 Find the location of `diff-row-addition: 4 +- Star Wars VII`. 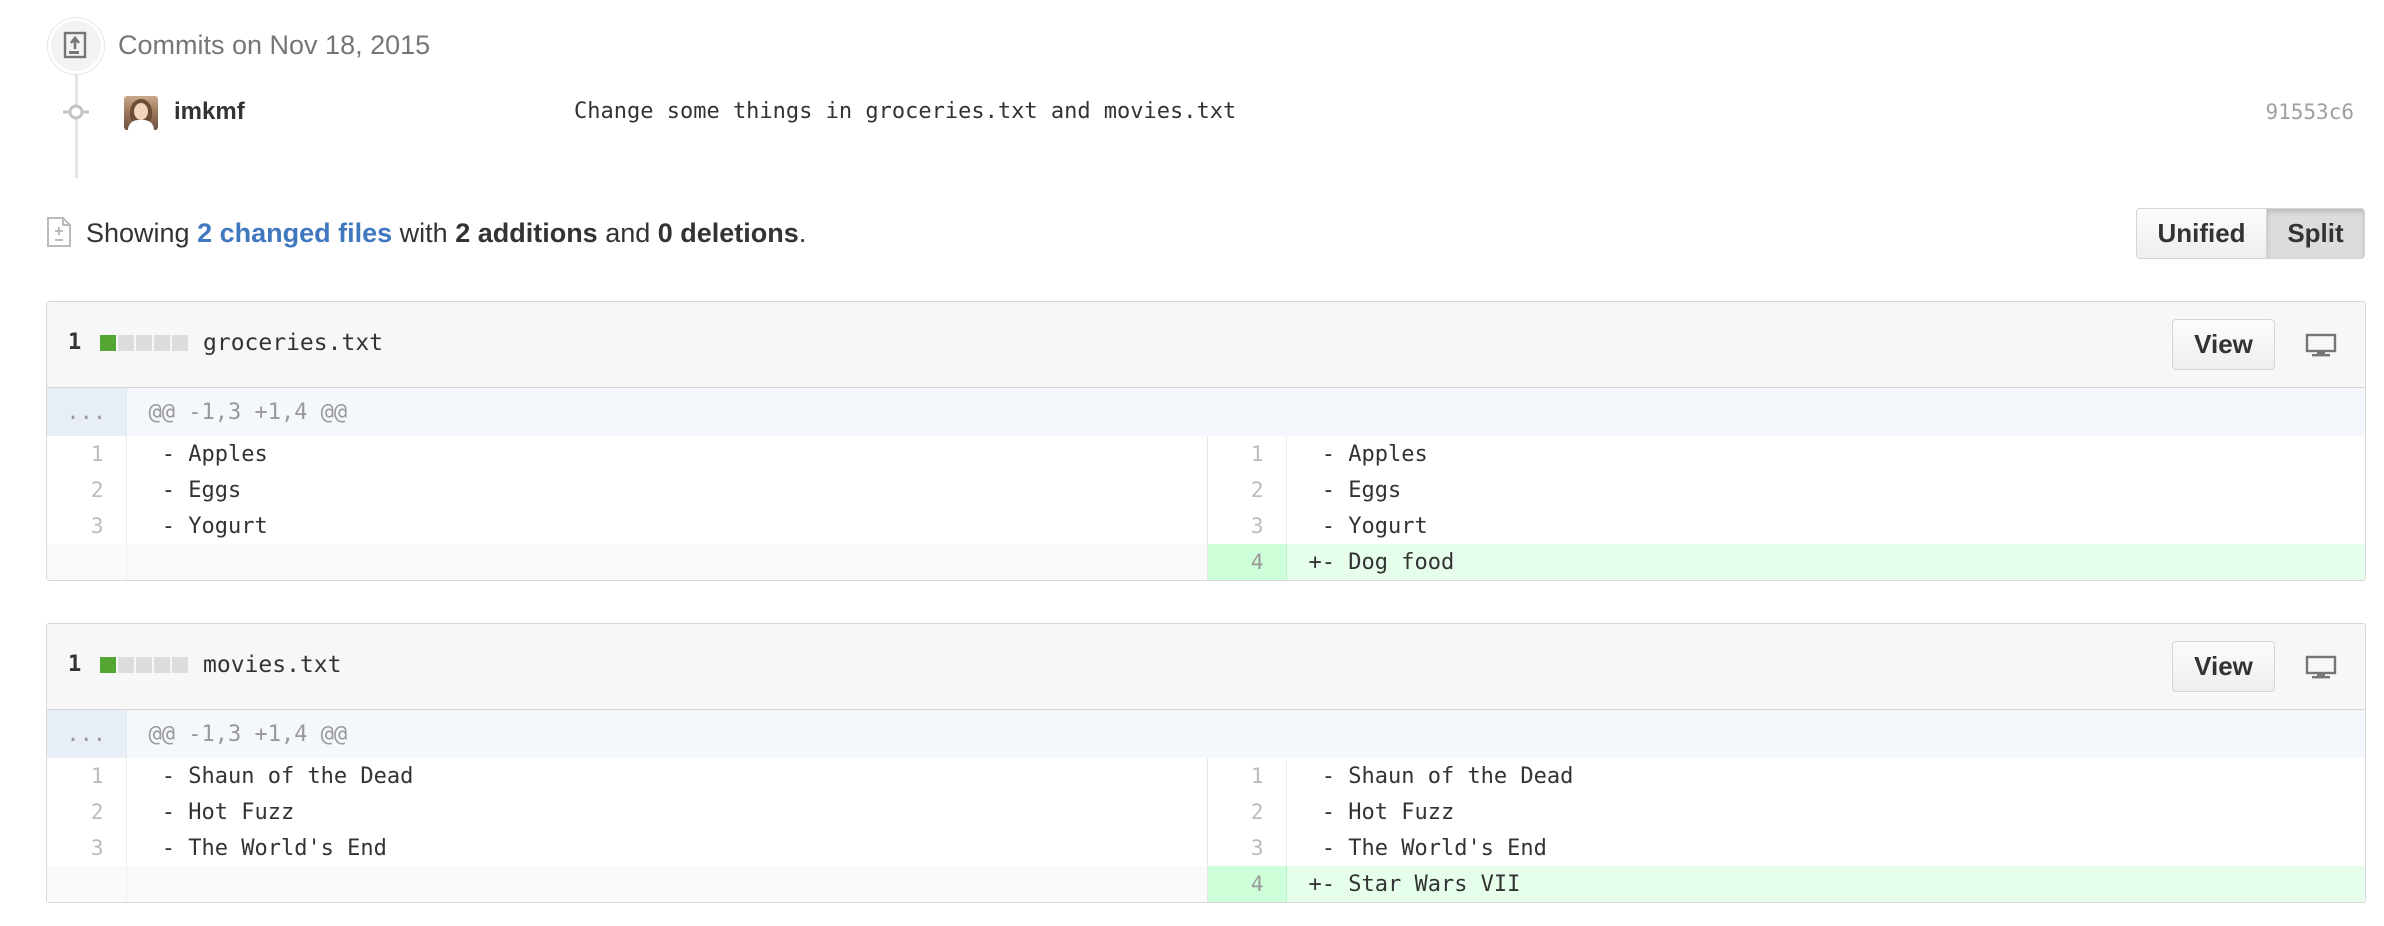

diff-row-addition: 4 +- Star Wars VII is located at coordinates (1206, 884).